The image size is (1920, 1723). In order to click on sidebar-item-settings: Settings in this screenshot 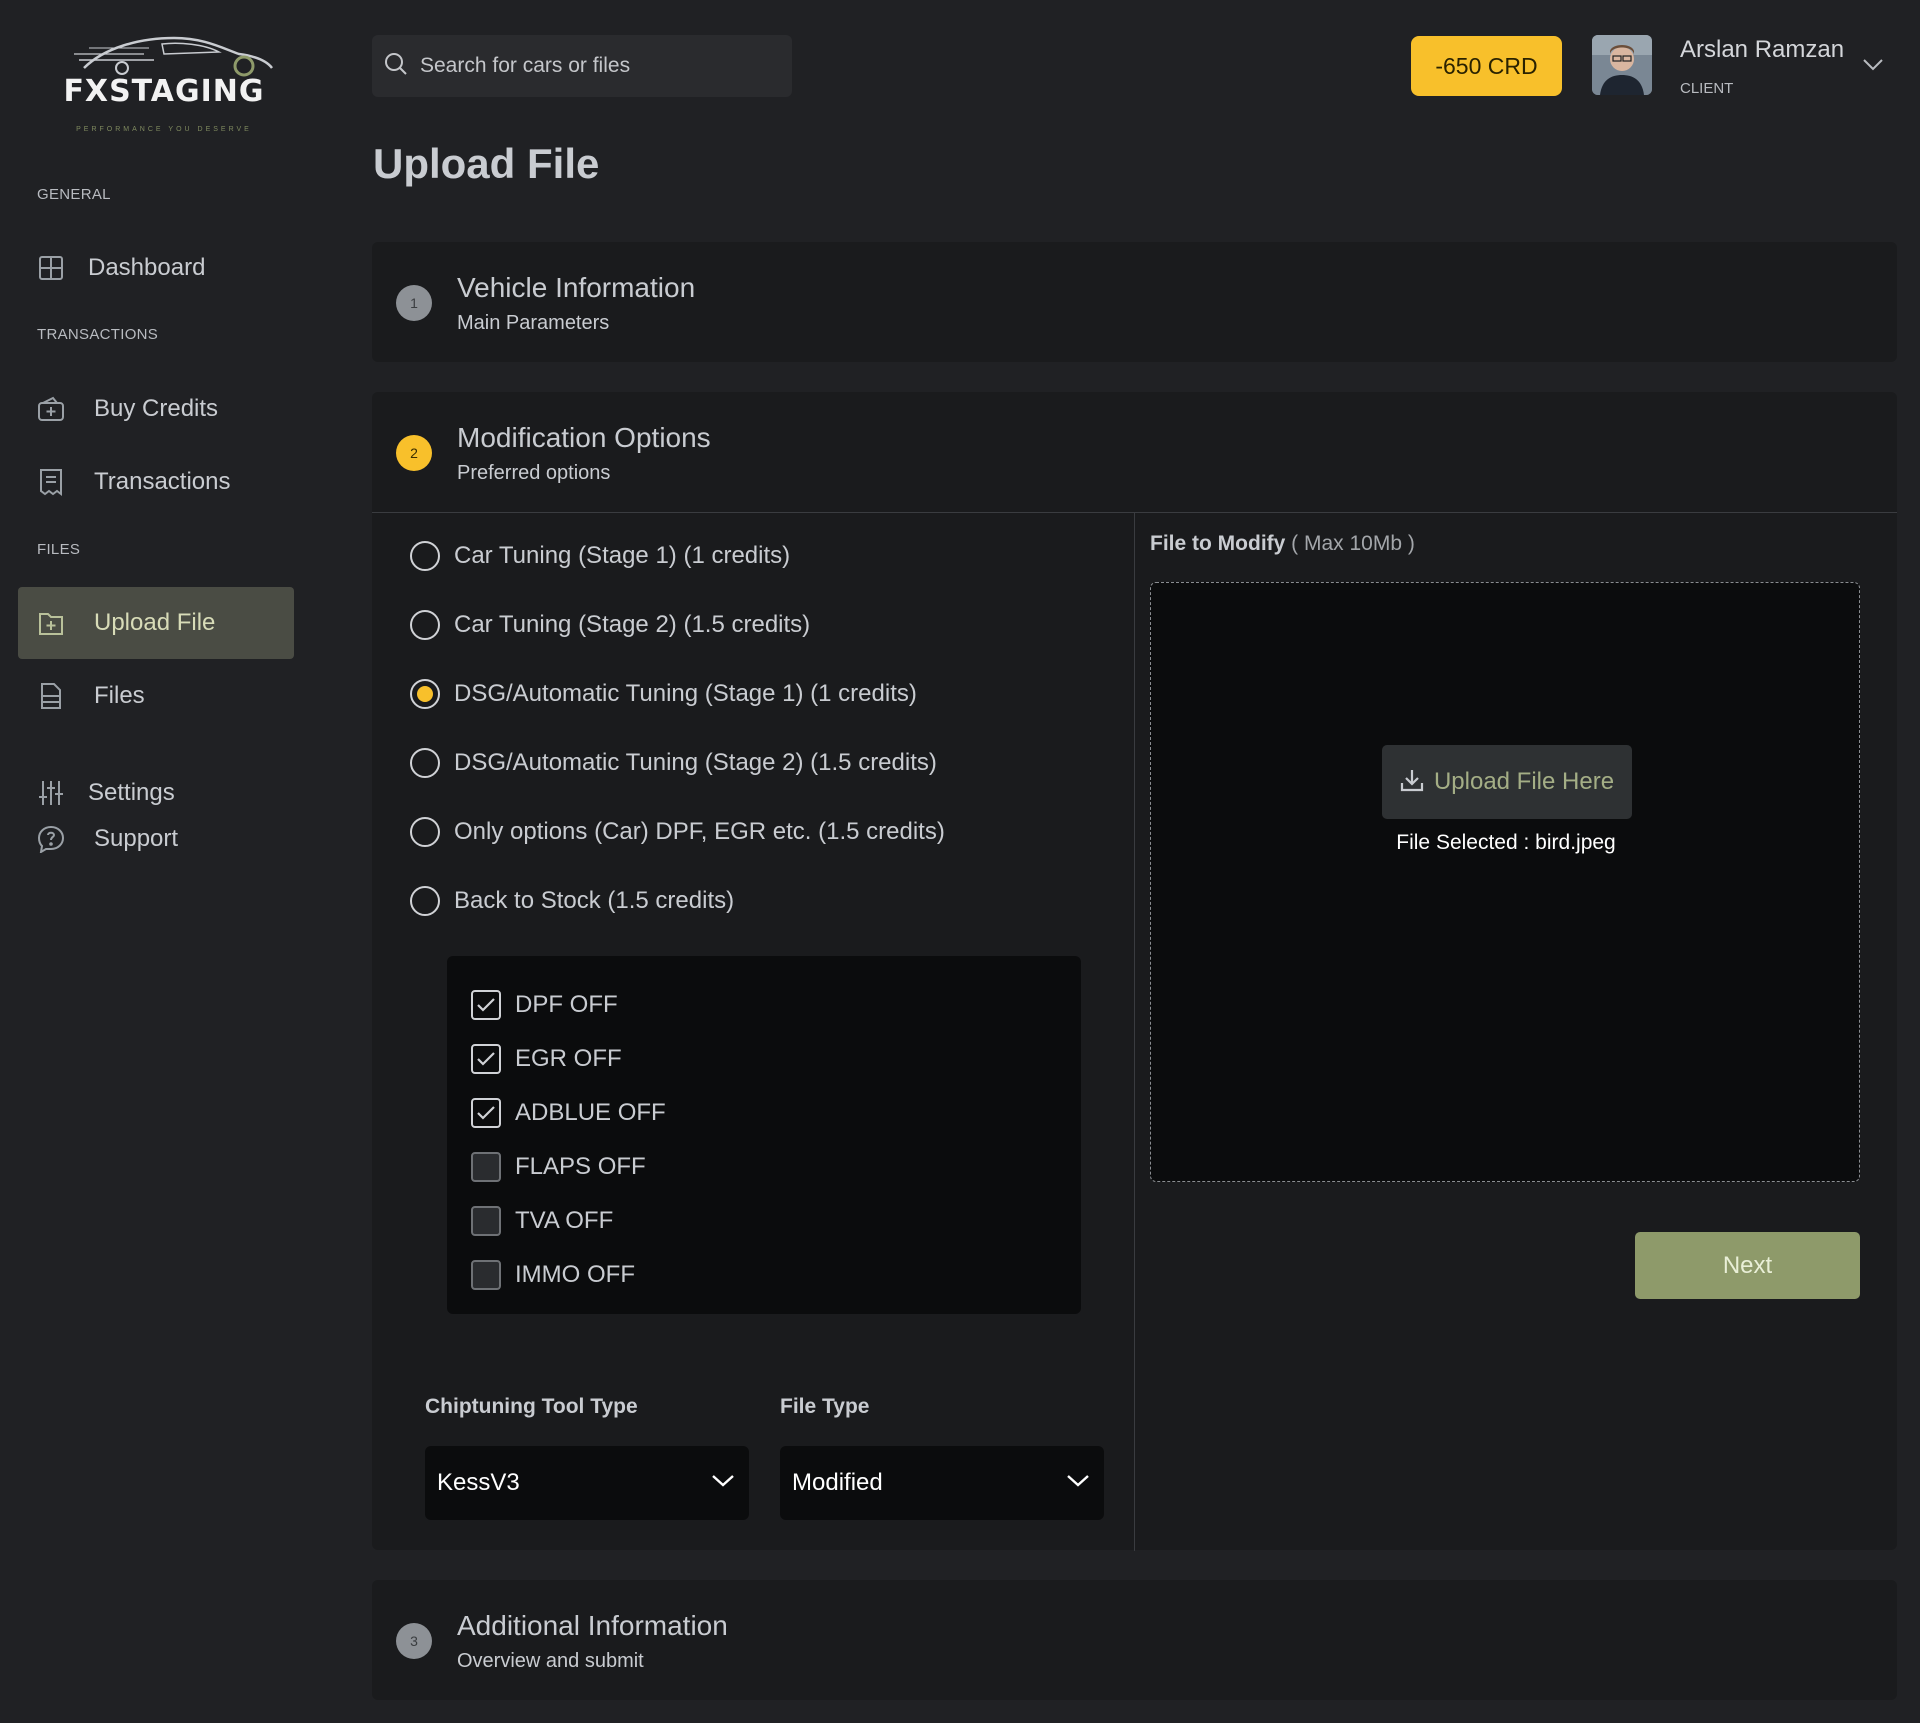, I will do `click(156, 793)`.